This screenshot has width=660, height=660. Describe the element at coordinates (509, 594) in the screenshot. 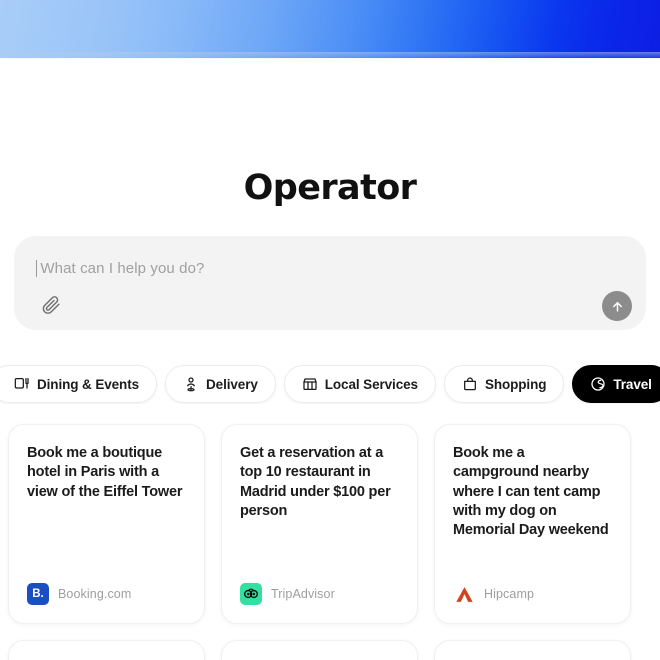

I see `brand-name: Hipcamp` at that location.